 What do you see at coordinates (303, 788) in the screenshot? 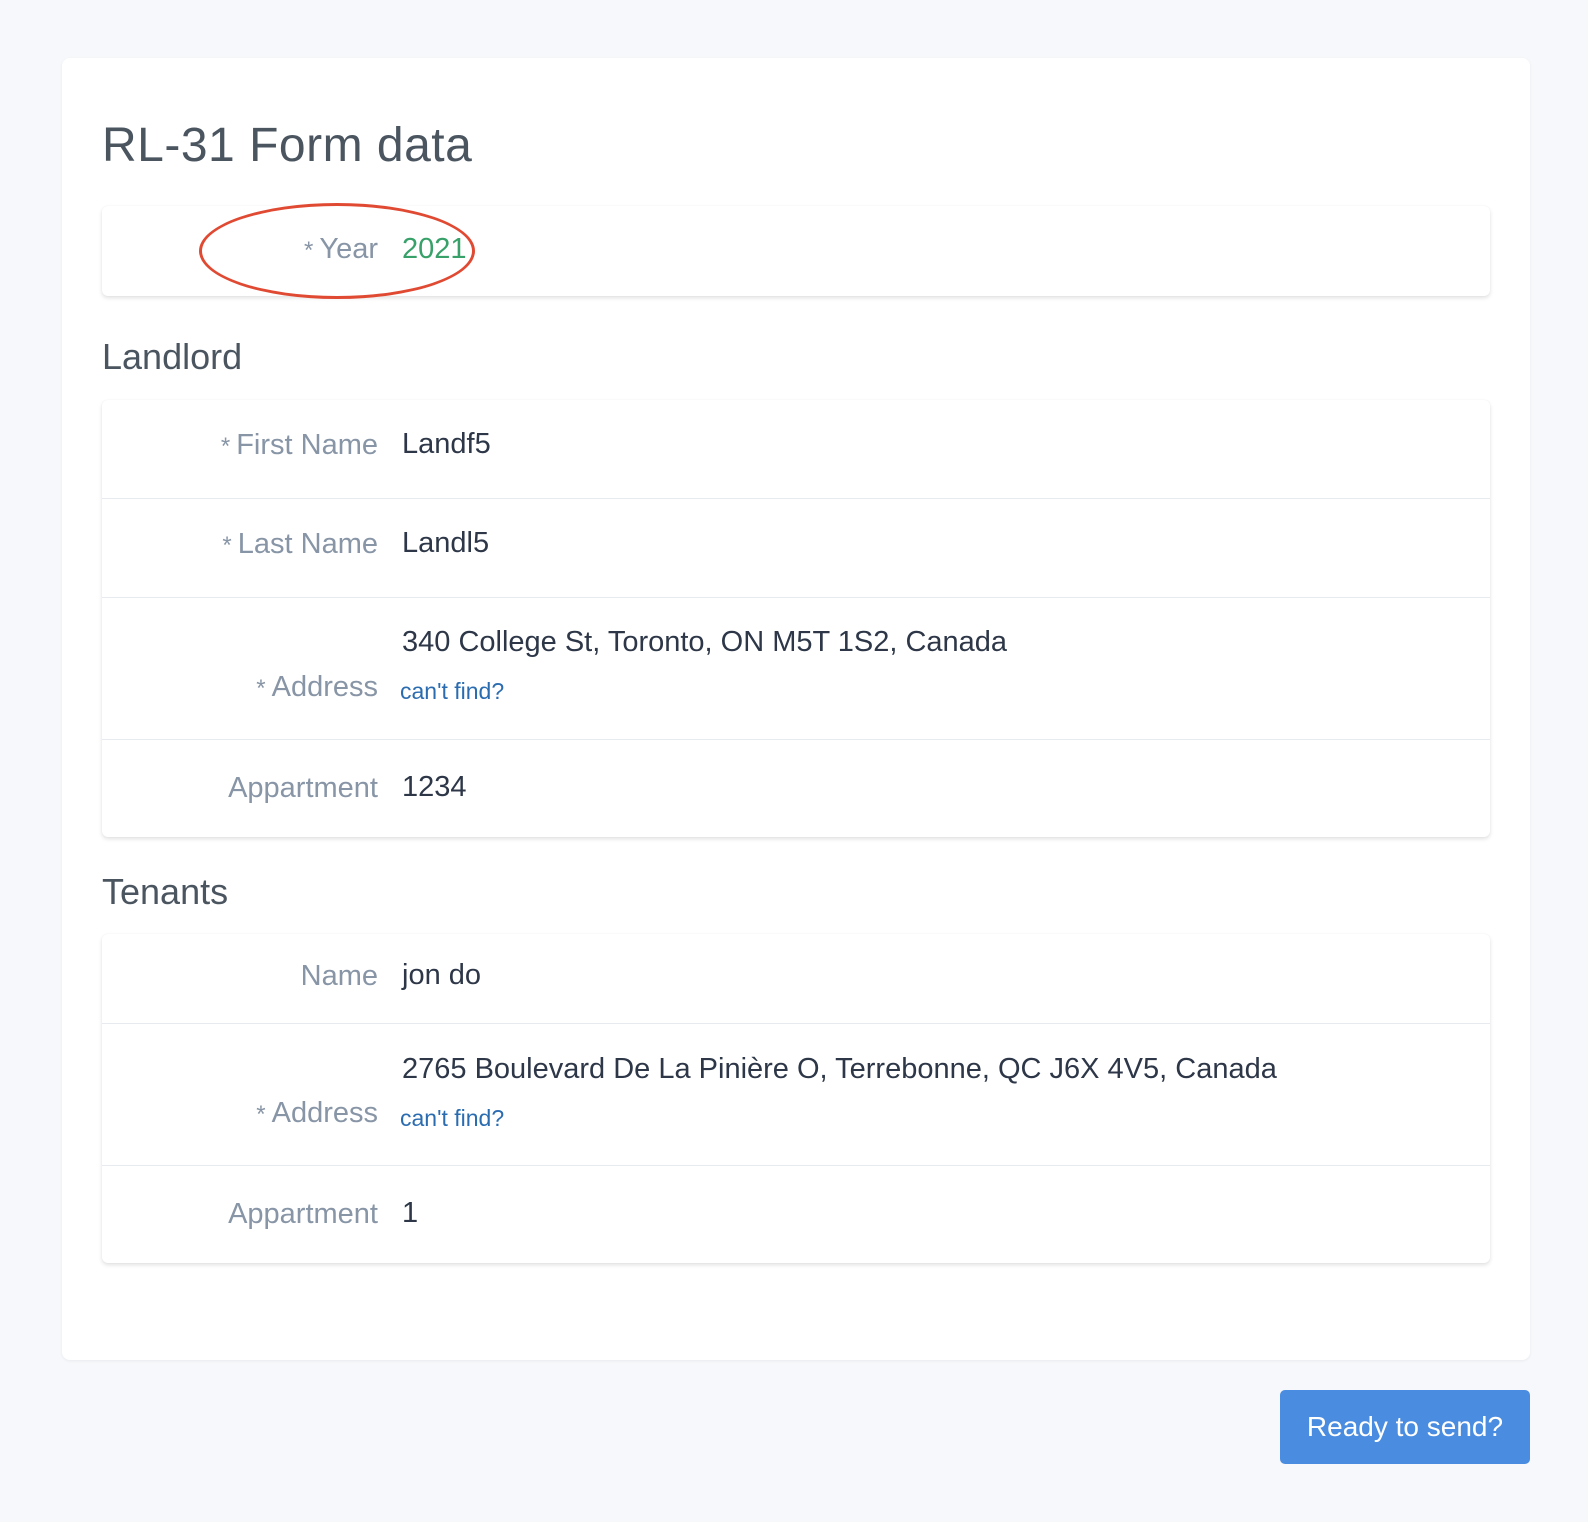
I see `appartment-label: Appartment` at bounding box center [303, 788].